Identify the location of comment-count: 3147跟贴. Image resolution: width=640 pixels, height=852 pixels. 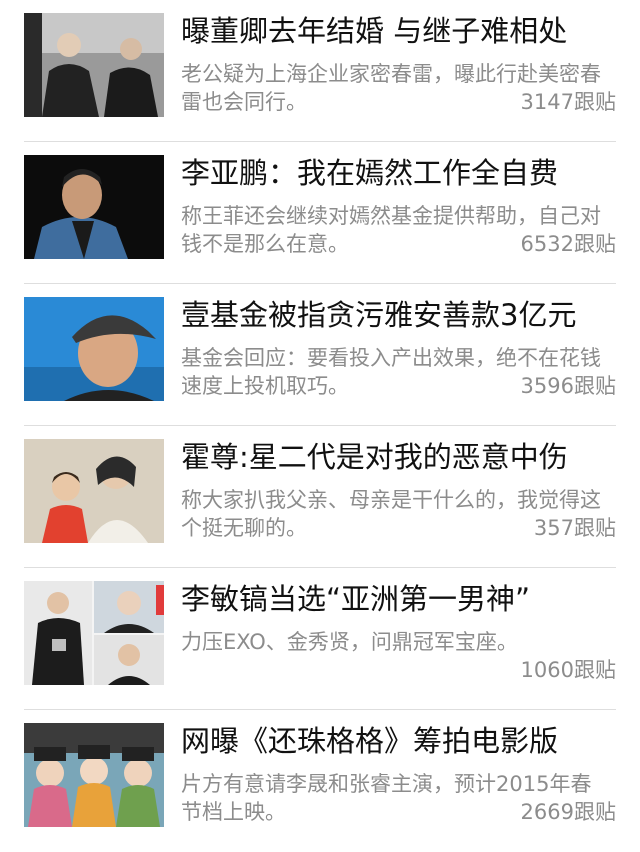
(565, 102).